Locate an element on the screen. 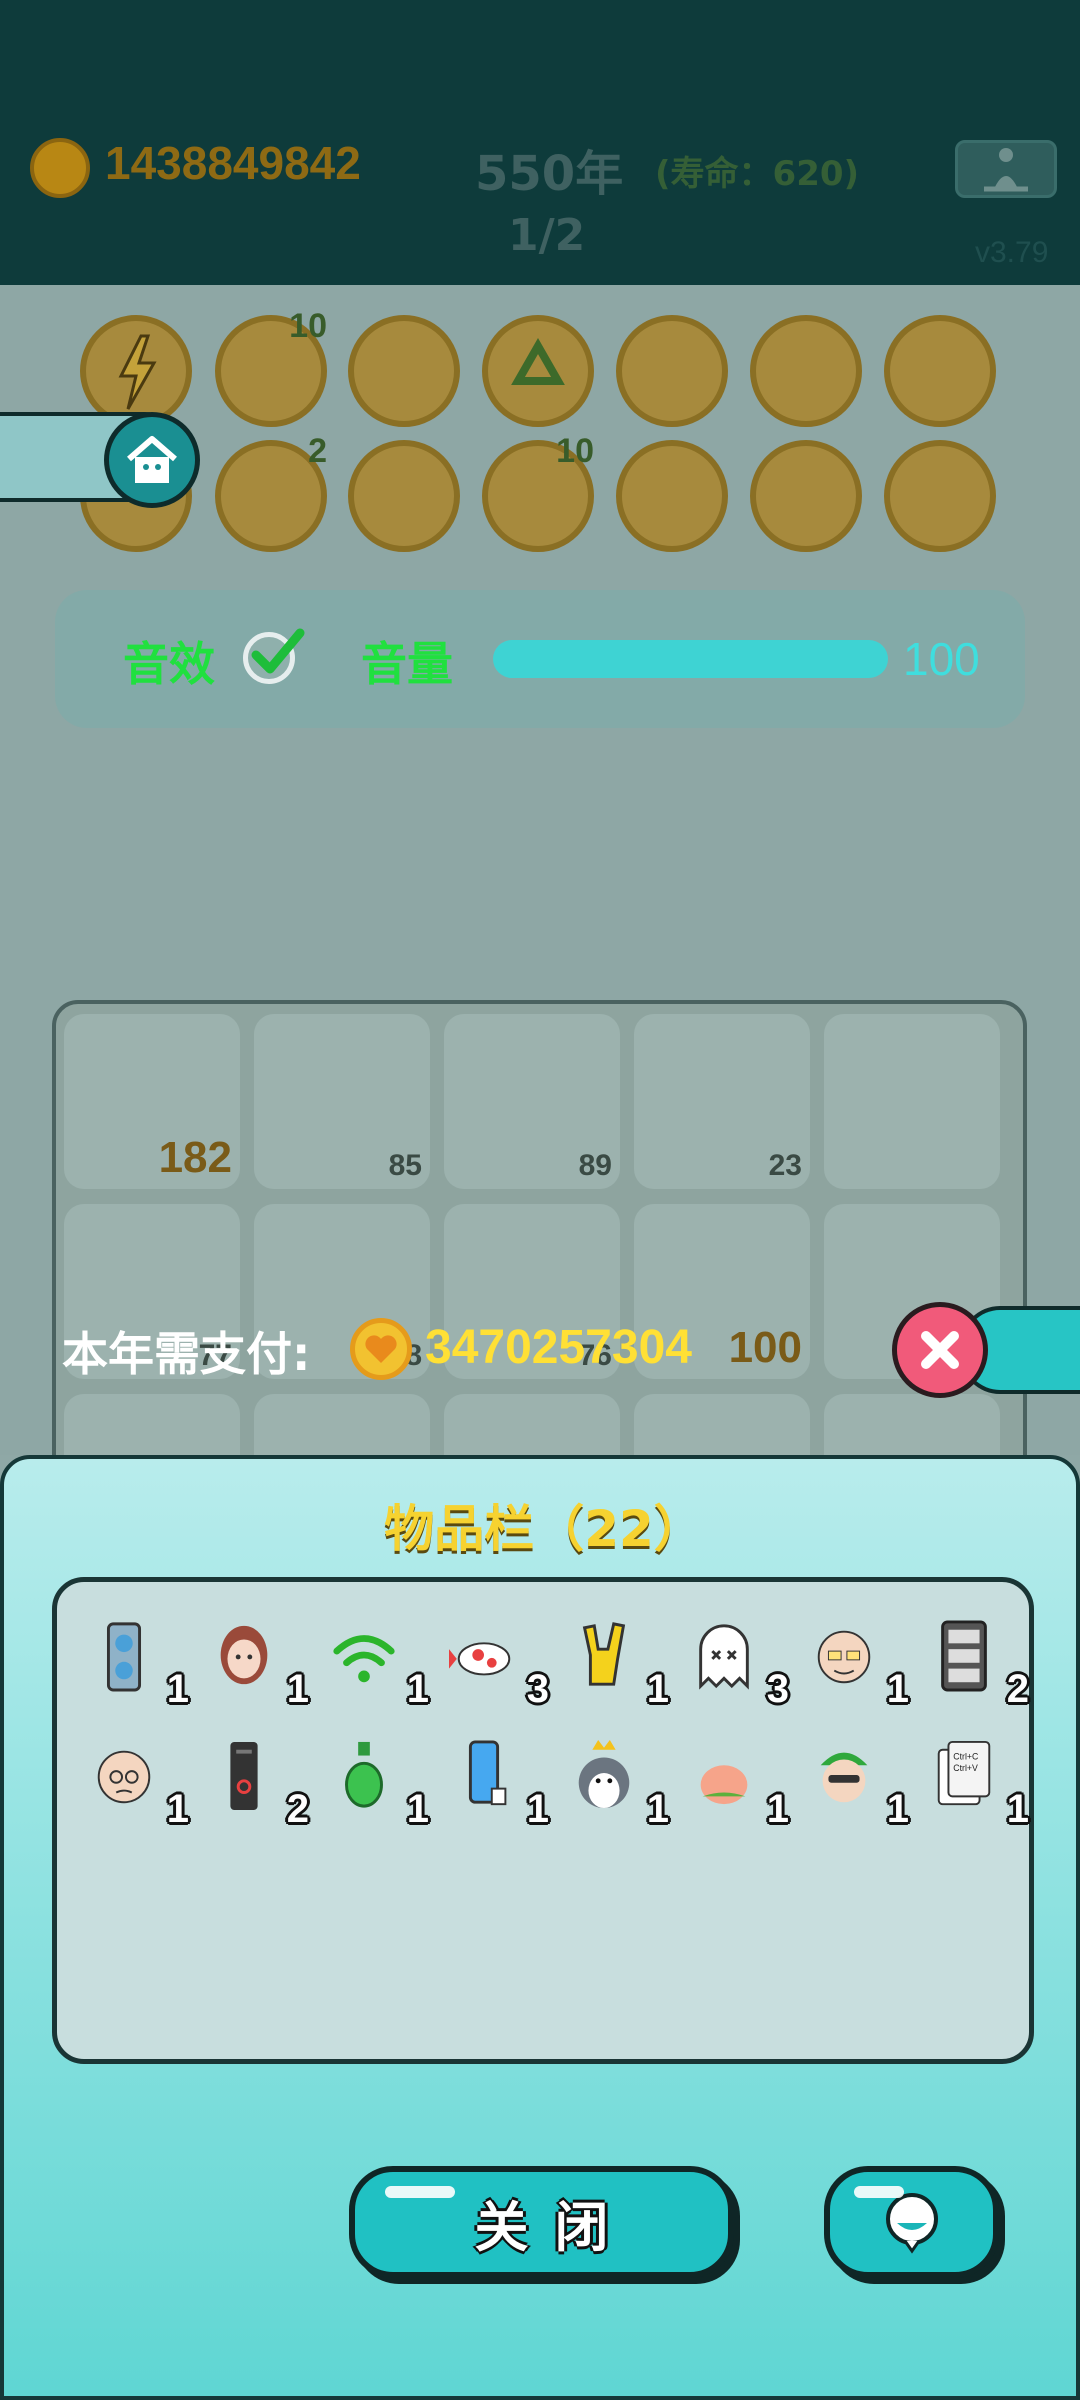 The image size is (1080, 2400). home-button is located at coordinates (152, 460).